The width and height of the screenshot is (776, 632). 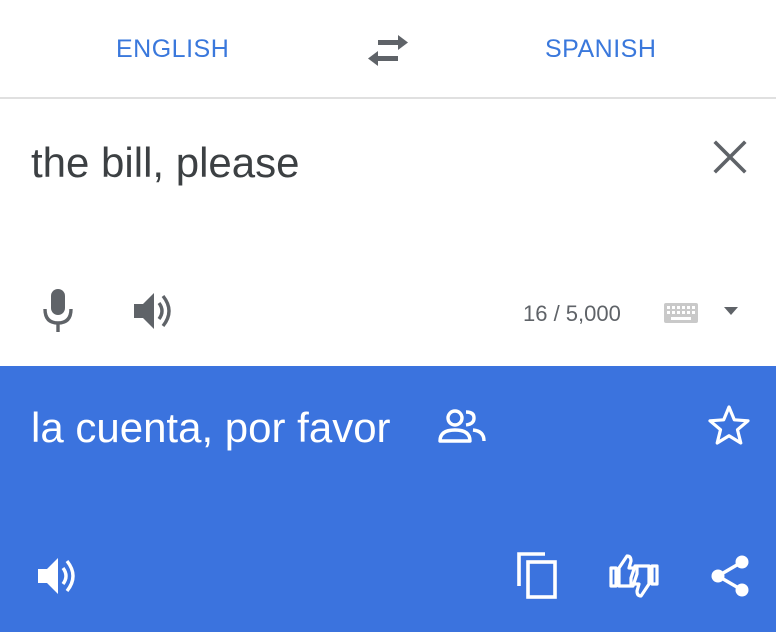 I want to click on dropdown-arrow-icon, so click(x=731, y=311).